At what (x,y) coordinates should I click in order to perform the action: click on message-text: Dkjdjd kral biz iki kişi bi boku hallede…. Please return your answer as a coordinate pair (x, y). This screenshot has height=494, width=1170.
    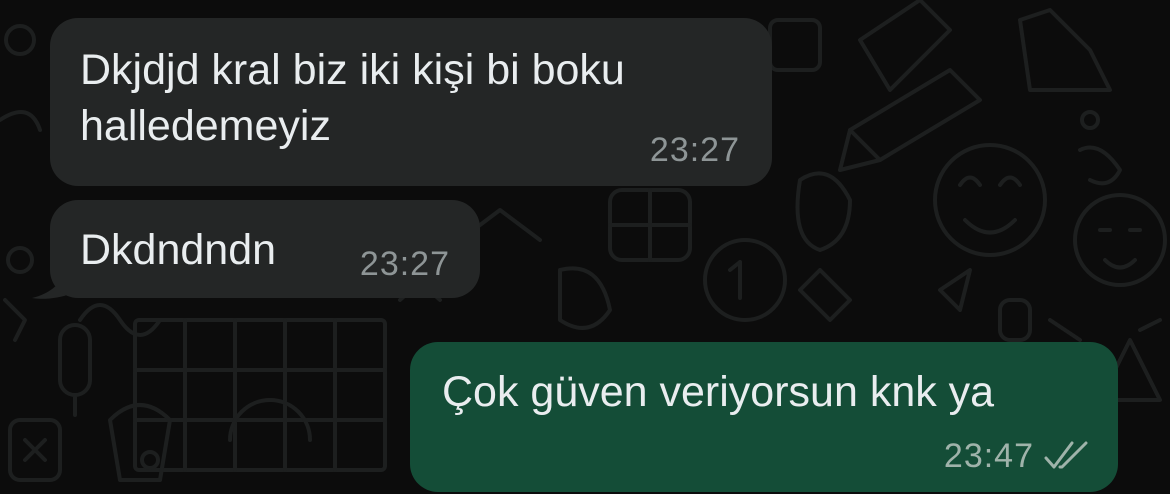
    Looking at the image, I should click on (352, 98).